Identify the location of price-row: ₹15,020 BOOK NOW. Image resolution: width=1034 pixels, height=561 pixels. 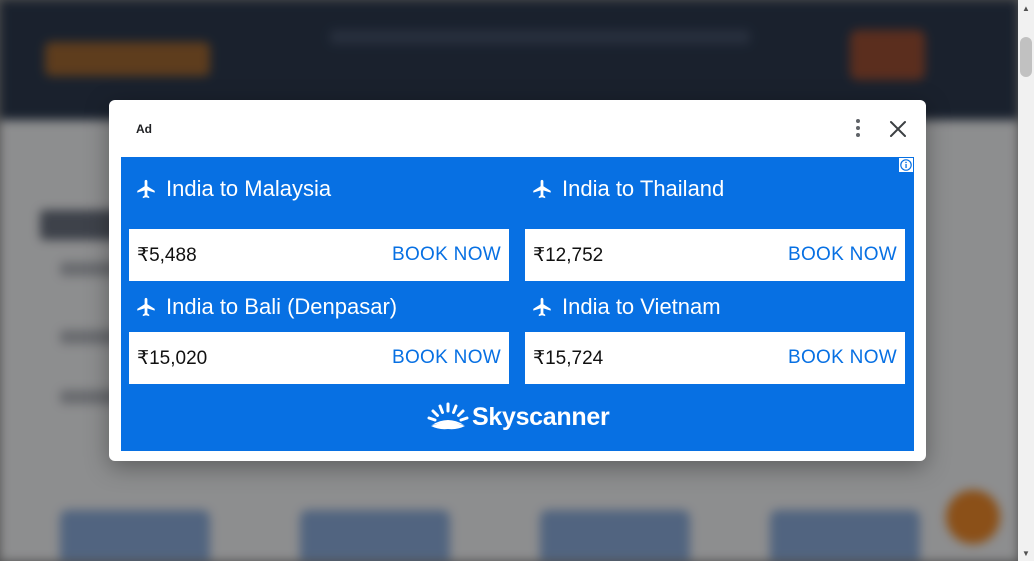
(319, 358).